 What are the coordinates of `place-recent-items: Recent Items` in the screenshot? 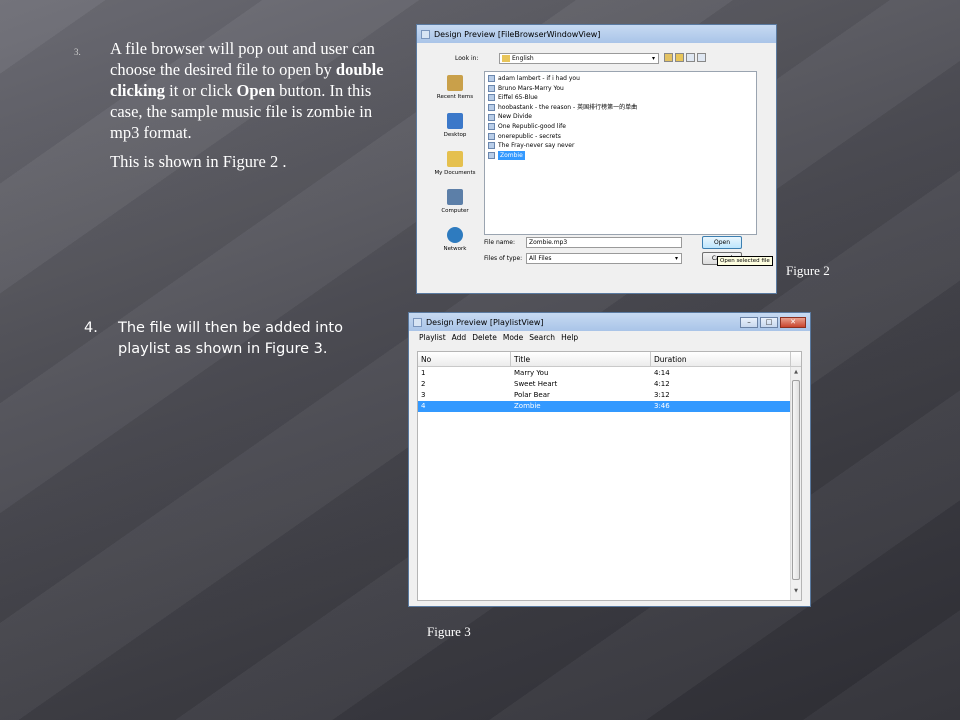 It's located at (455, 94).